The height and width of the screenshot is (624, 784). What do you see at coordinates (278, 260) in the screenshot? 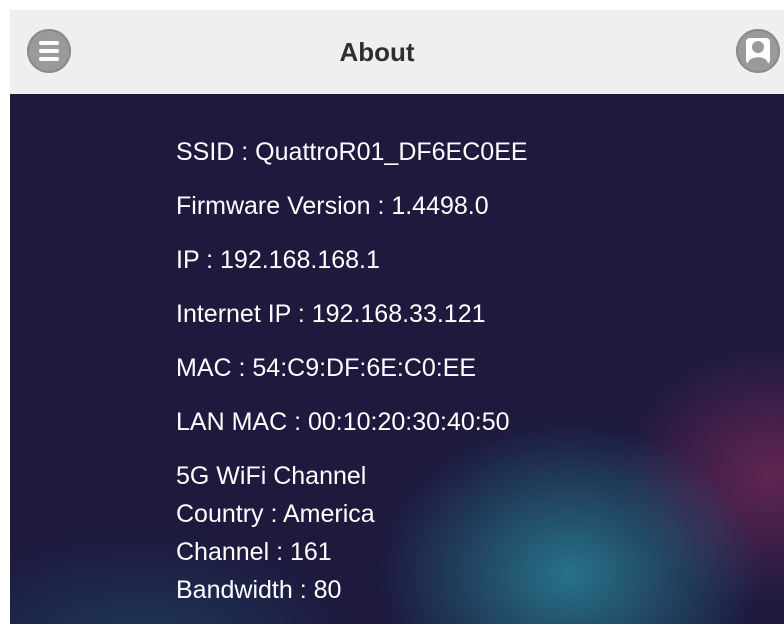
I see `ip-text: IP : 192.168.168.1` at bounding box center [278, 260].